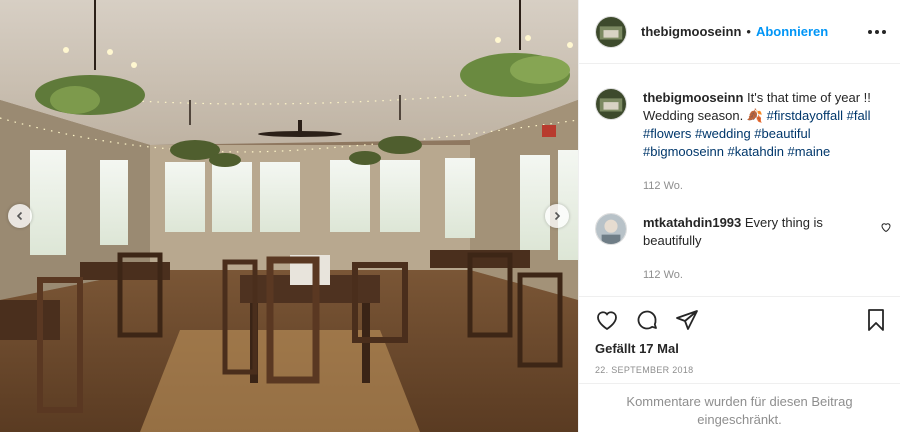 The height and width of the screenshot is (432, 900). Describe the element at coordinates (877, 31) in the screenshot. I see `more-options-icon` at that location.